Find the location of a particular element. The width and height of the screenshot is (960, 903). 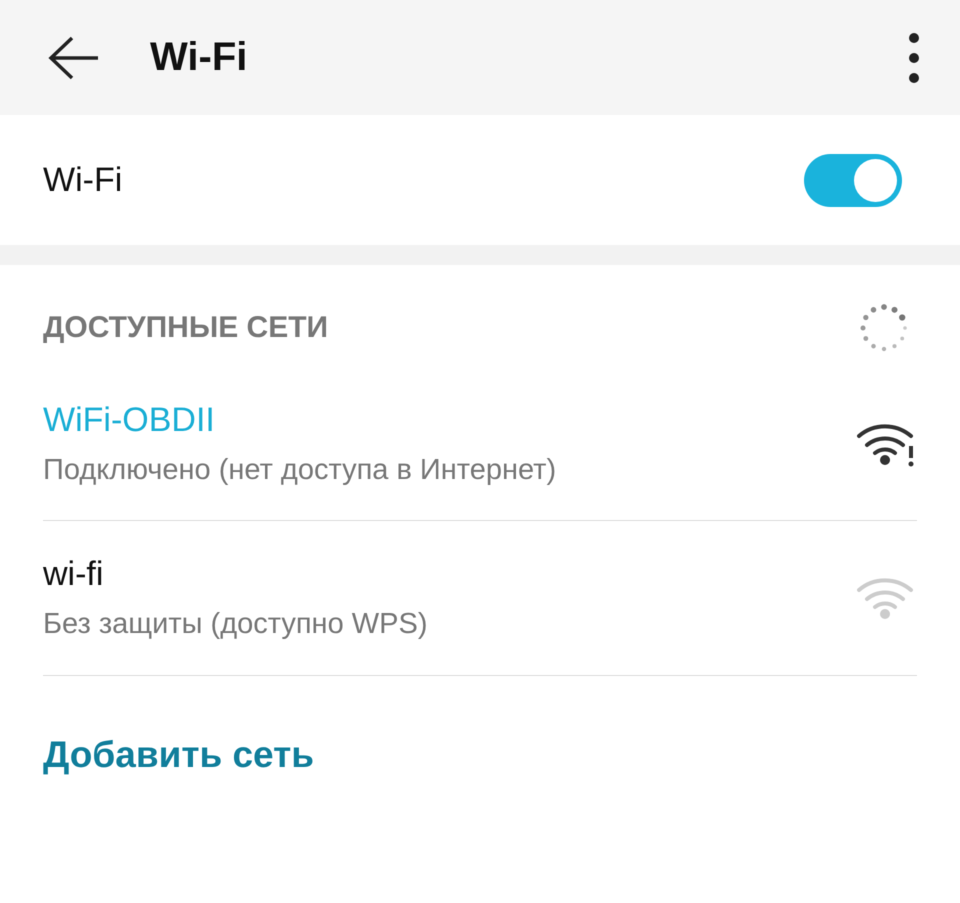

network-status: Без защиты (доступно WPS) is located at coordinates (235, 624).